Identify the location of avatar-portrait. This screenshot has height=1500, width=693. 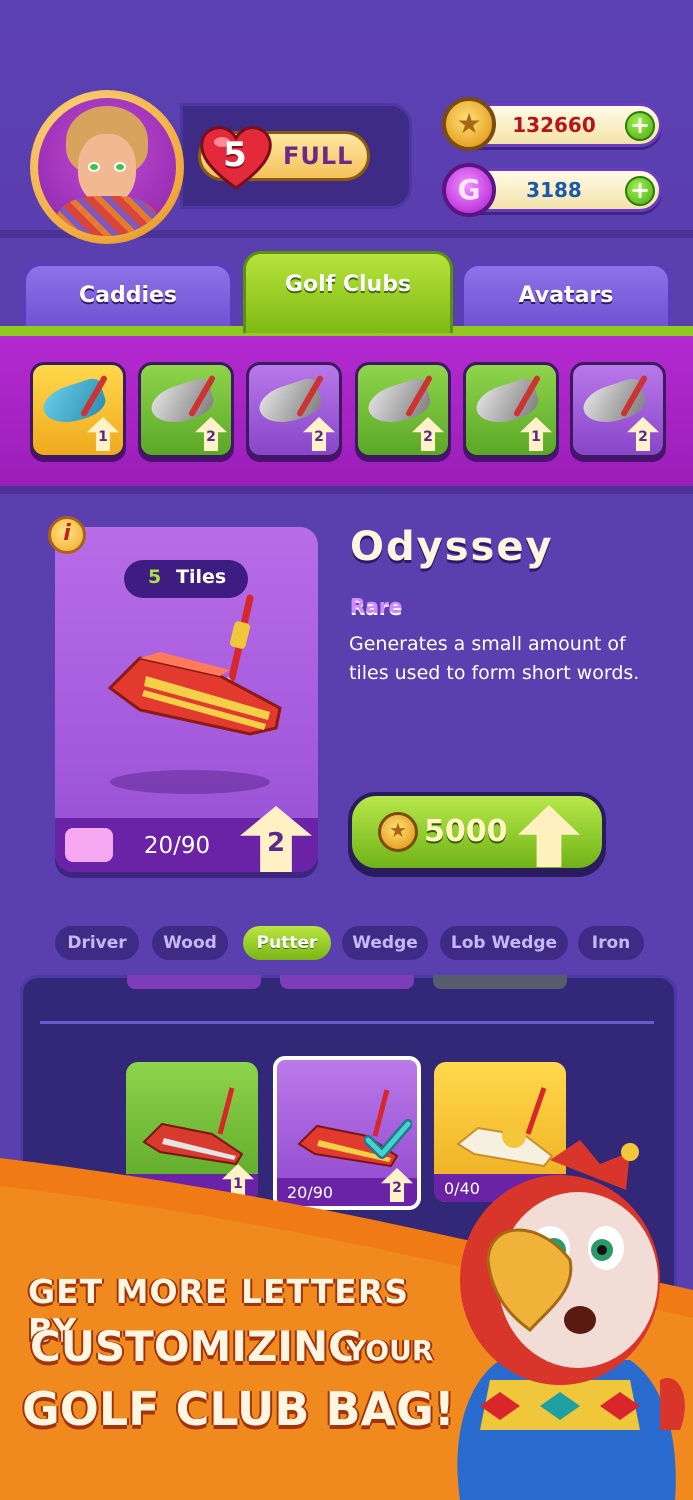
(107, 167).